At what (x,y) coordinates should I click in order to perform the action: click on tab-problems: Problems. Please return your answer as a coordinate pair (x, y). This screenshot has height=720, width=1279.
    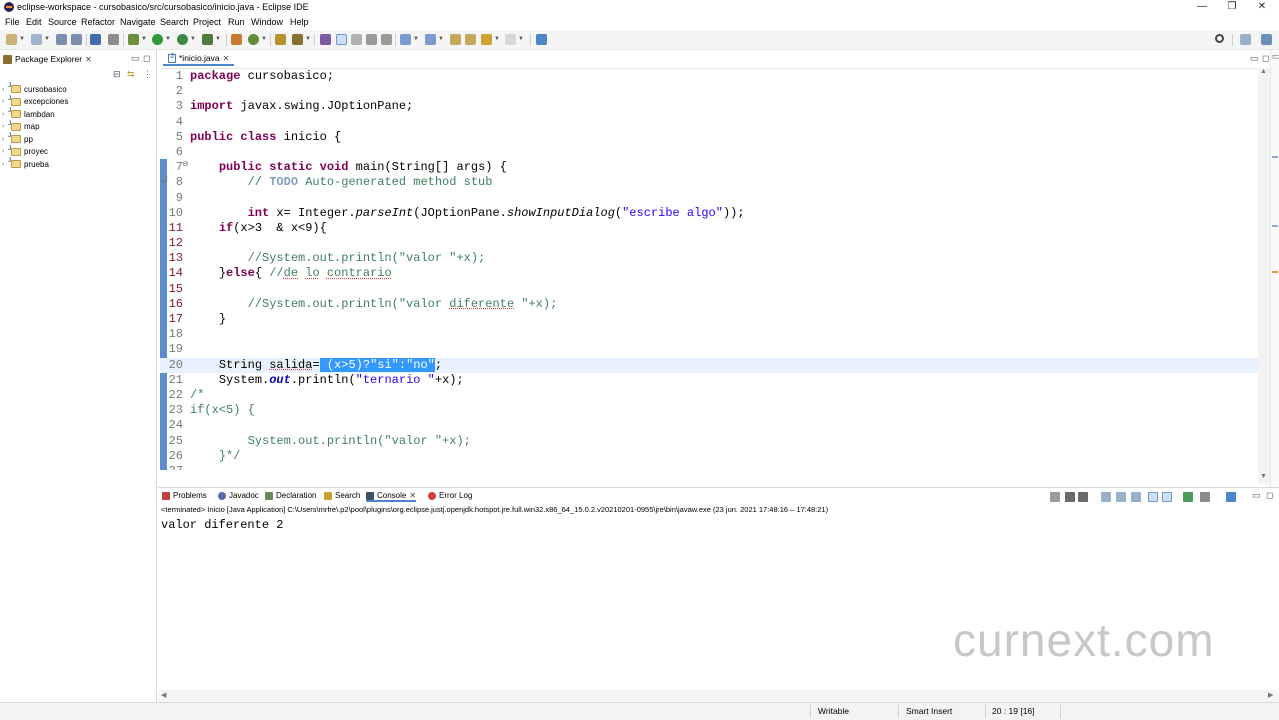
    Looking at the image, I should click on (184, 495).